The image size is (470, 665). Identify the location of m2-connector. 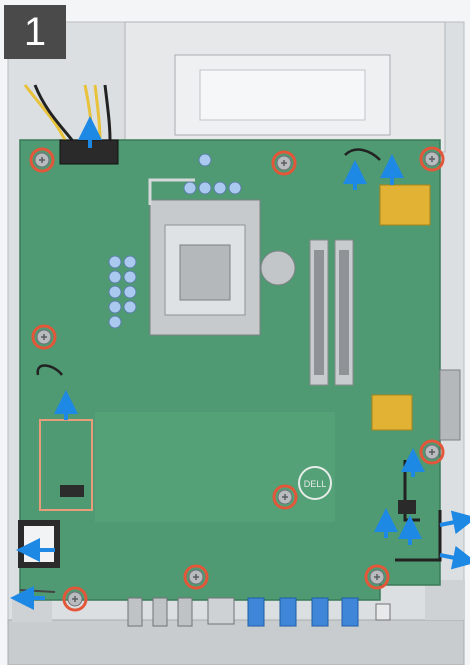
(72, 491).